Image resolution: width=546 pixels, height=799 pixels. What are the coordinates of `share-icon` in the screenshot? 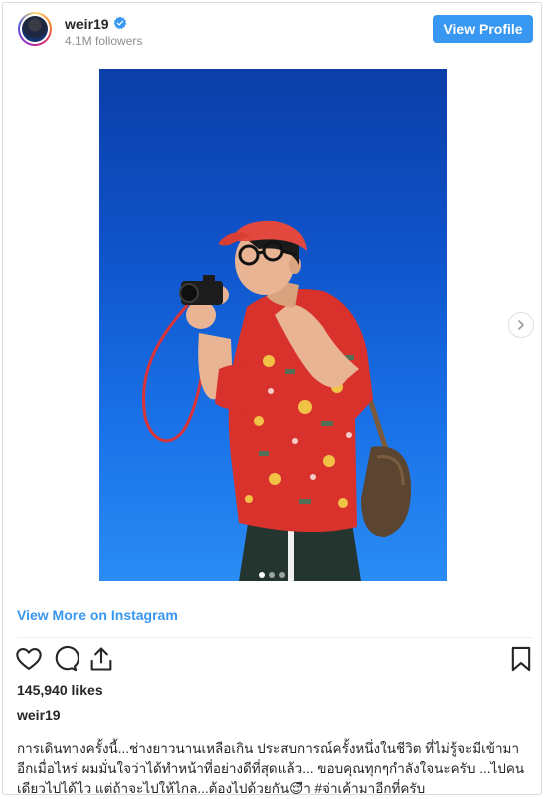 It's located at (101, 659).